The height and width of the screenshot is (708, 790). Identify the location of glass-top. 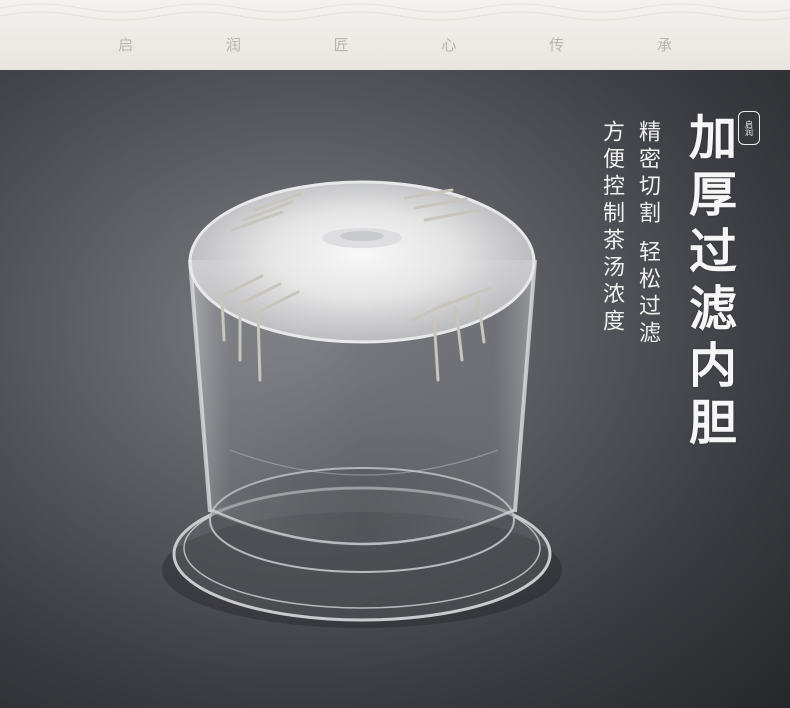
(362, 262).